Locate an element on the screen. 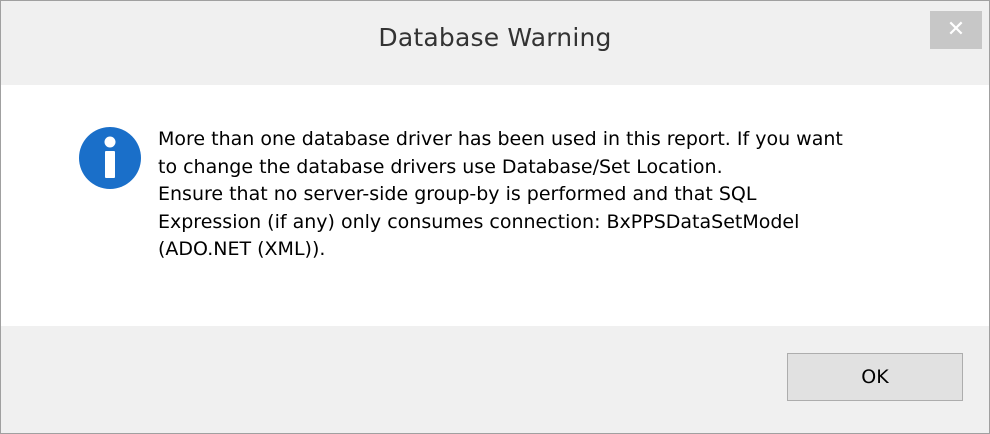  message-line: (ADO.NET (XML)). is located at coordinates (242, 249).